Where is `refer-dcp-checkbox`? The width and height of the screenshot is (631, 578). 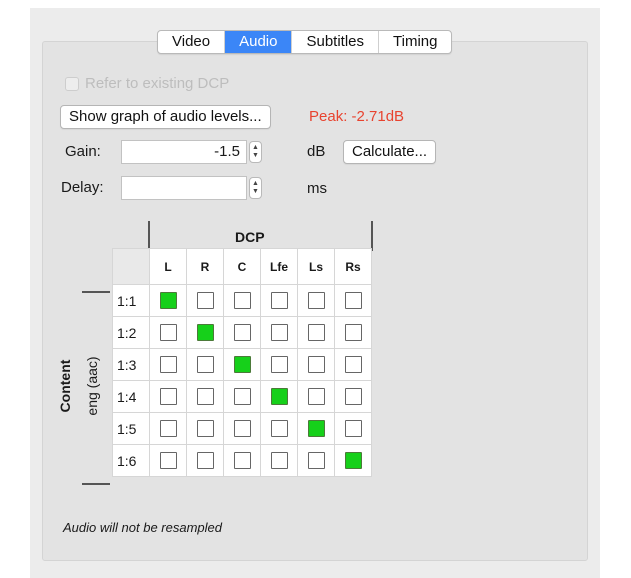
refer-dcp-checkbox is located at coordinates (72, 84).